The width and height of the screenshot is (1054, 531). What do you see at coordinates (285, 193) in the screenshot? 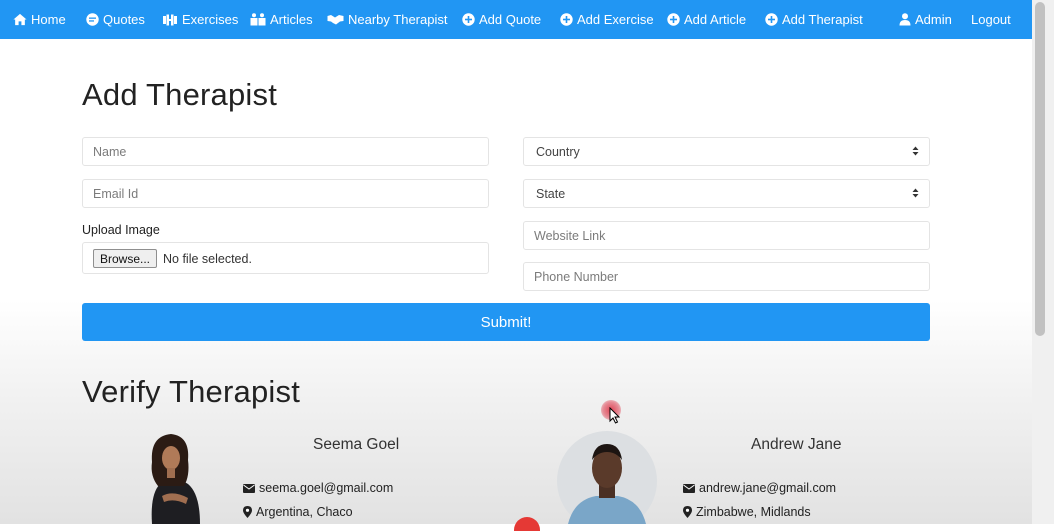
I see `email-input: Email Id` at bounding box center [285, 193].